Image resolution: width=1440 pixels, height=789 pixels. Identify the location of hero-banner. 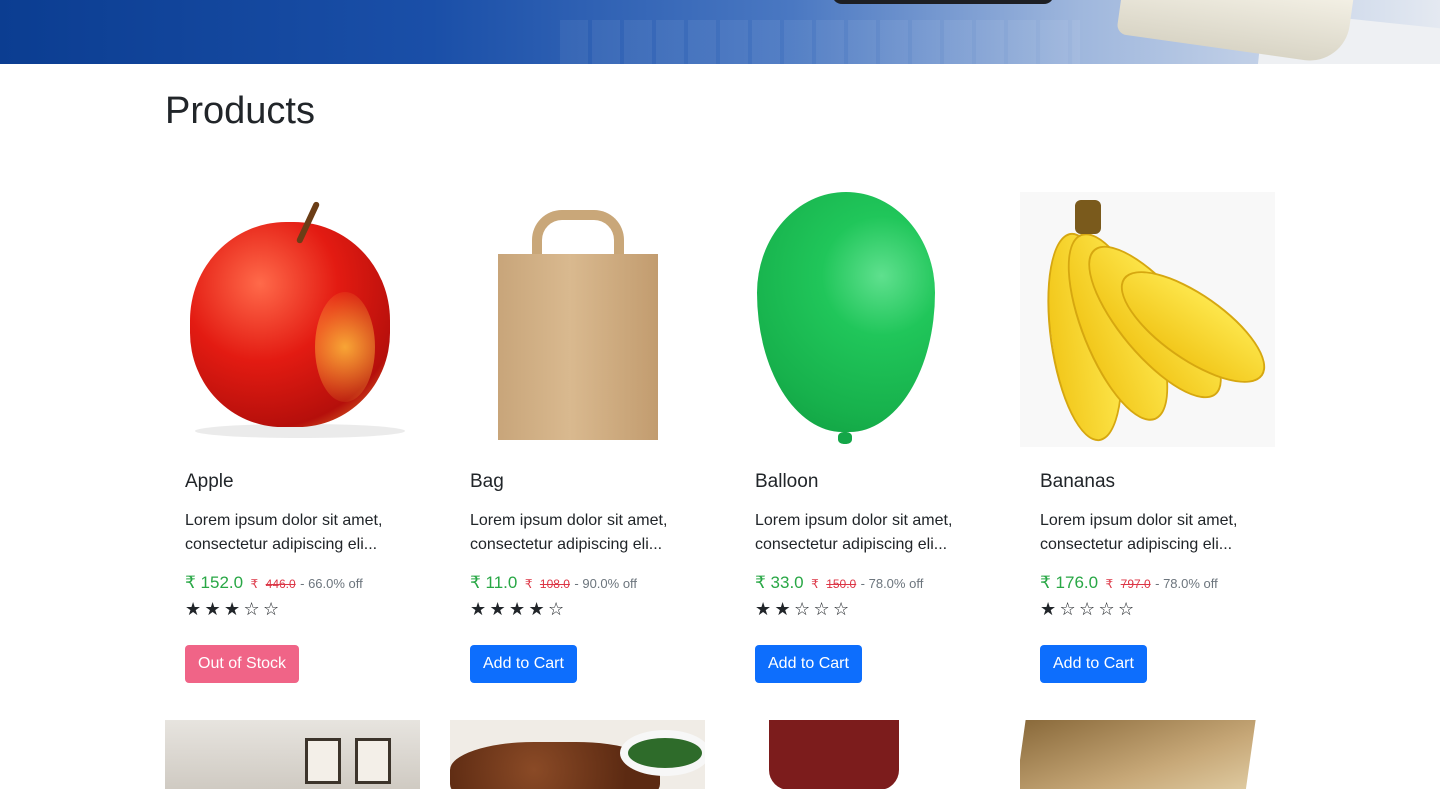
(720, 32).